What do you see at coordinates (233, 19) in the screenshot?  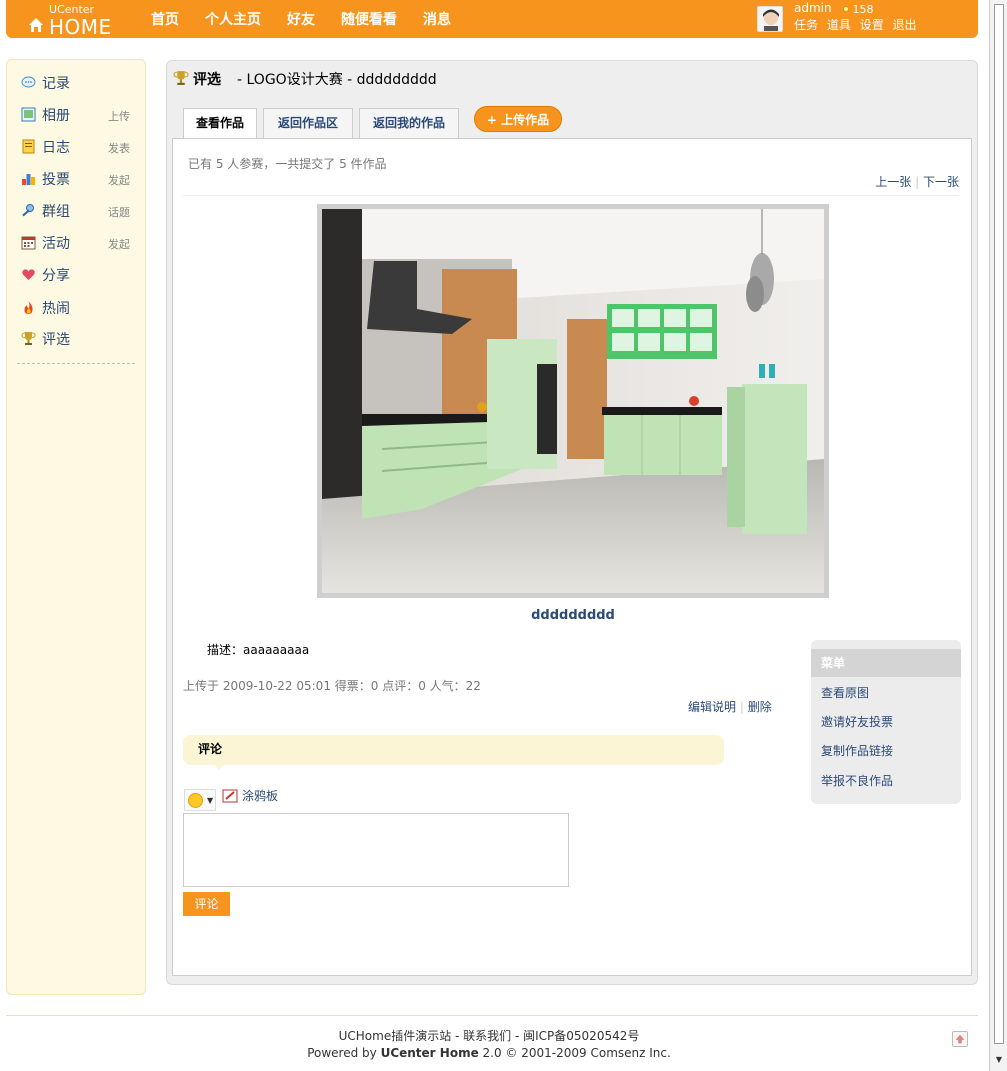 I see `nav-profile: 个人主页` at bounding box center [233, 19].